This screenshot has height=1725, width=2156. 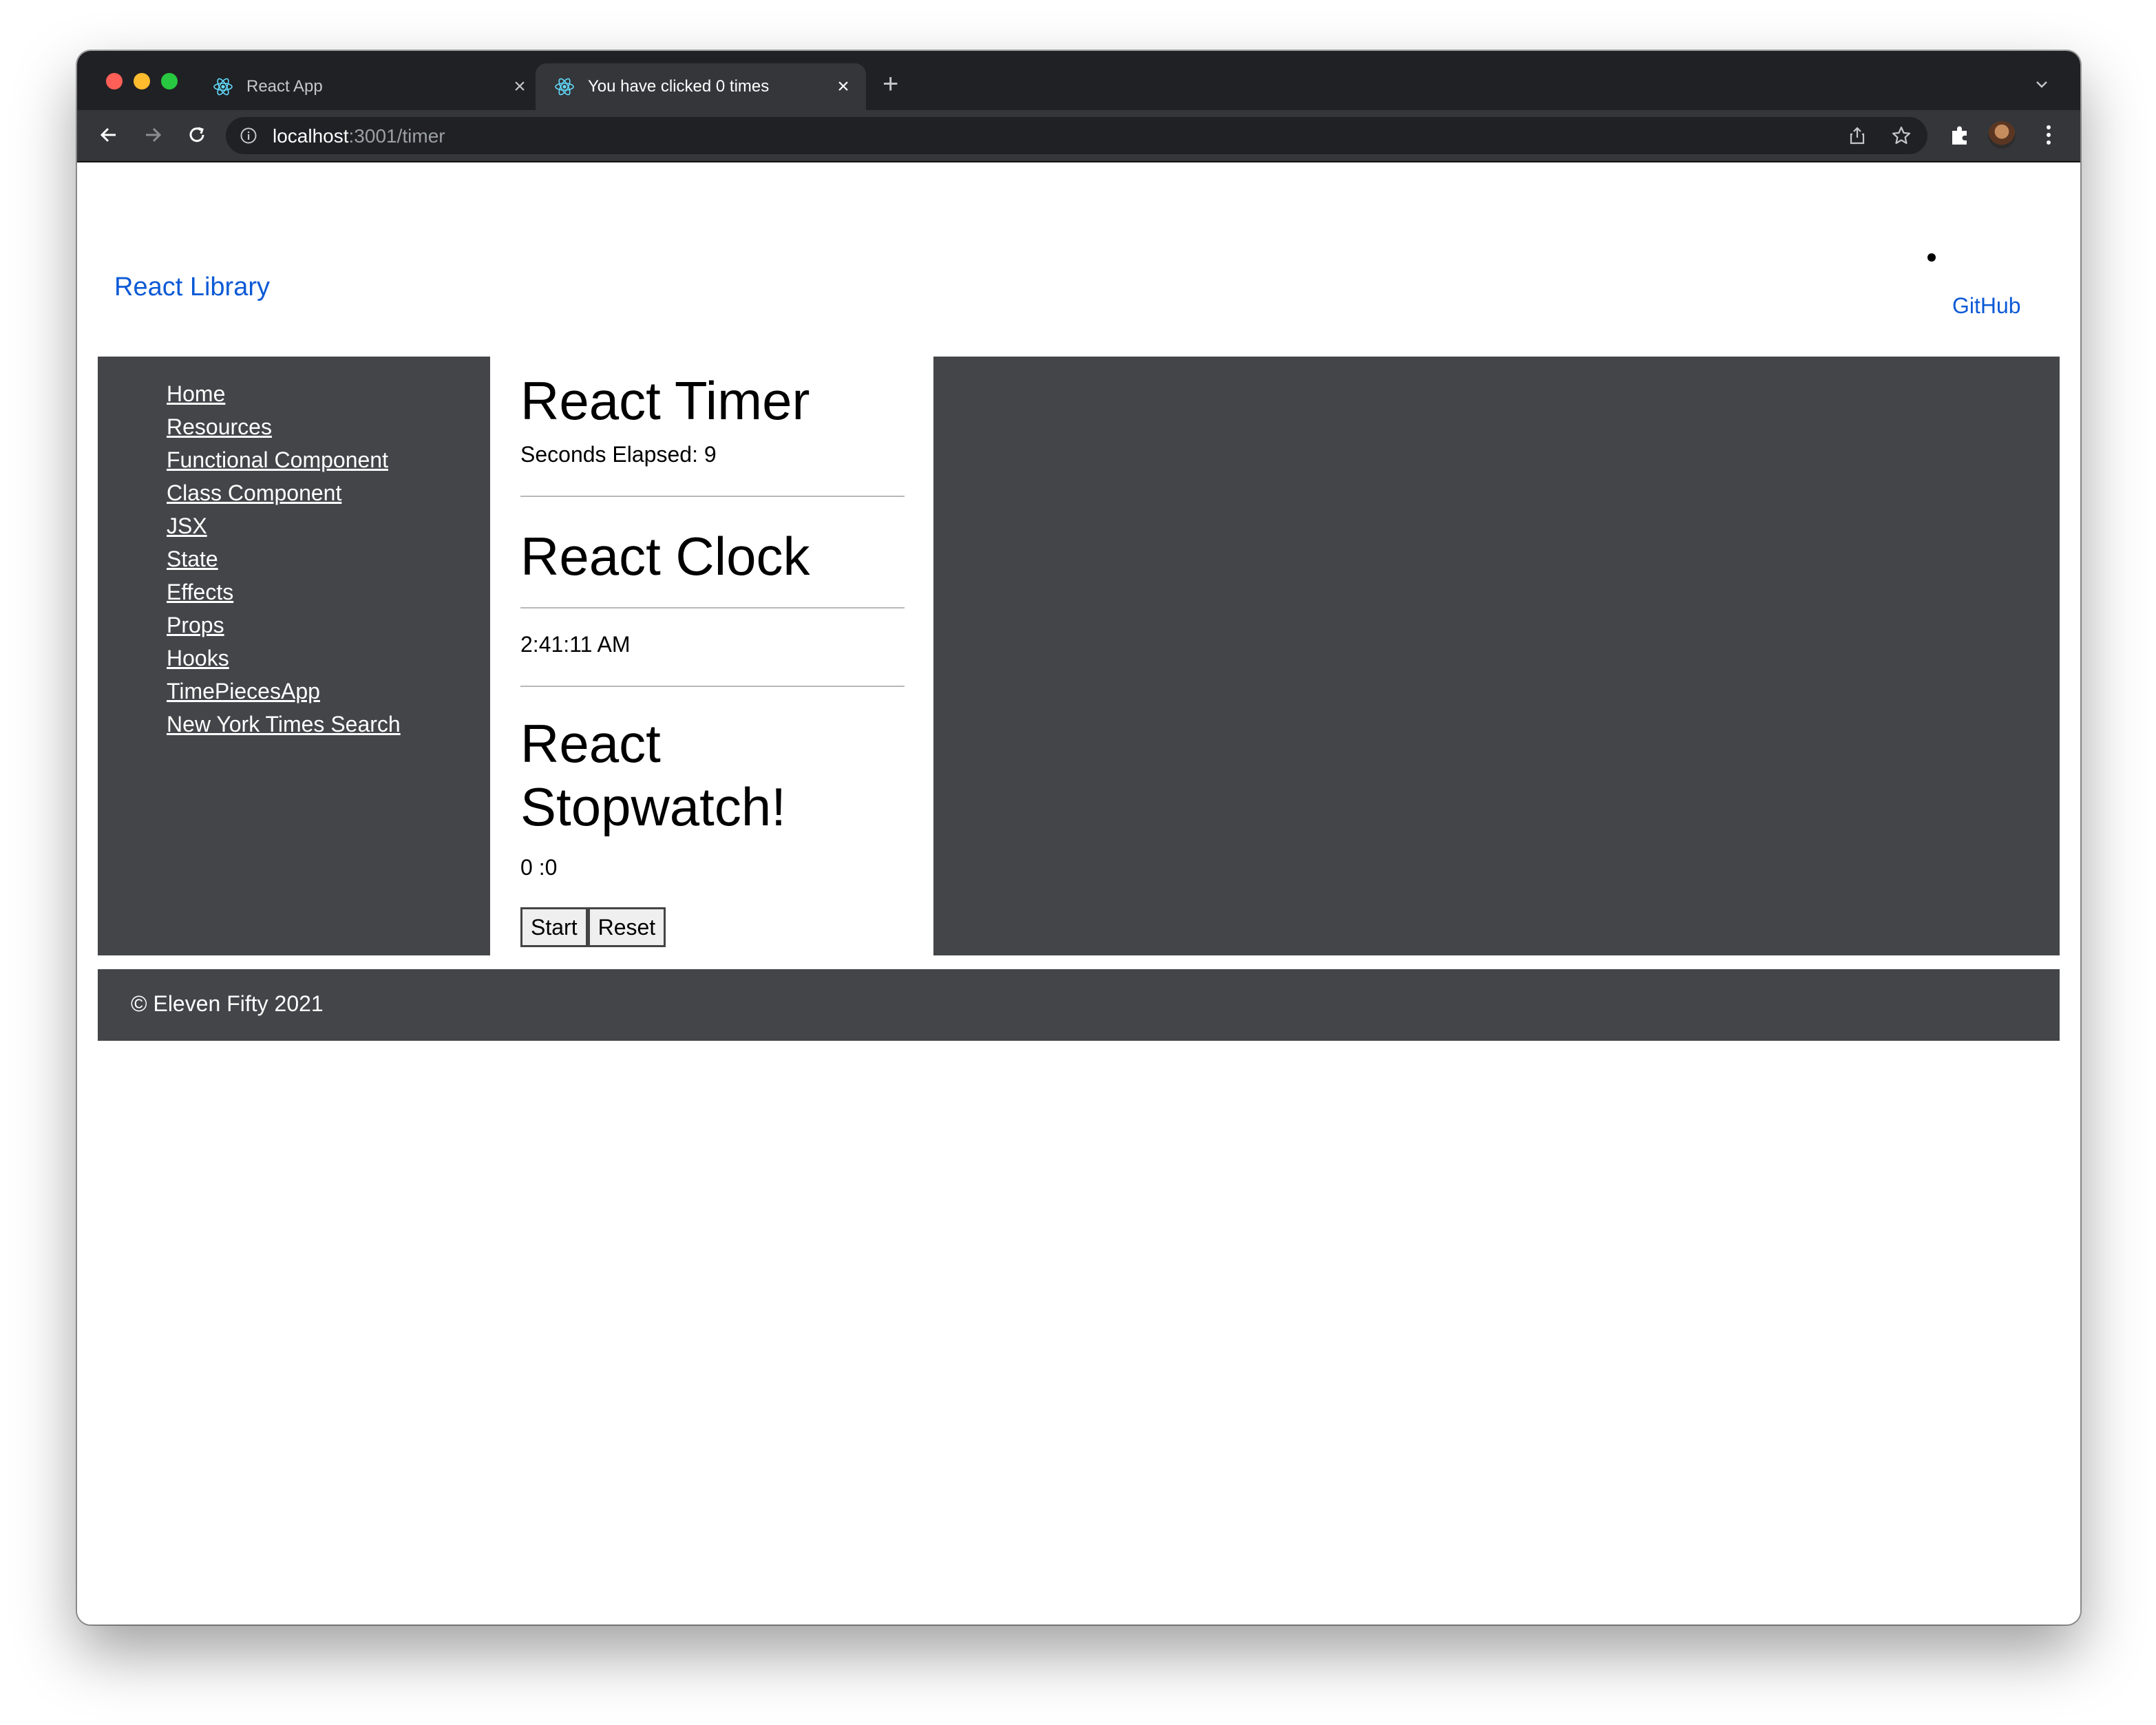 What do you see at coordinates (328, 724) in the screenshot?
I see `sidebar-item-nyt-search: New York Times Search` at bounding box center [328, 724].